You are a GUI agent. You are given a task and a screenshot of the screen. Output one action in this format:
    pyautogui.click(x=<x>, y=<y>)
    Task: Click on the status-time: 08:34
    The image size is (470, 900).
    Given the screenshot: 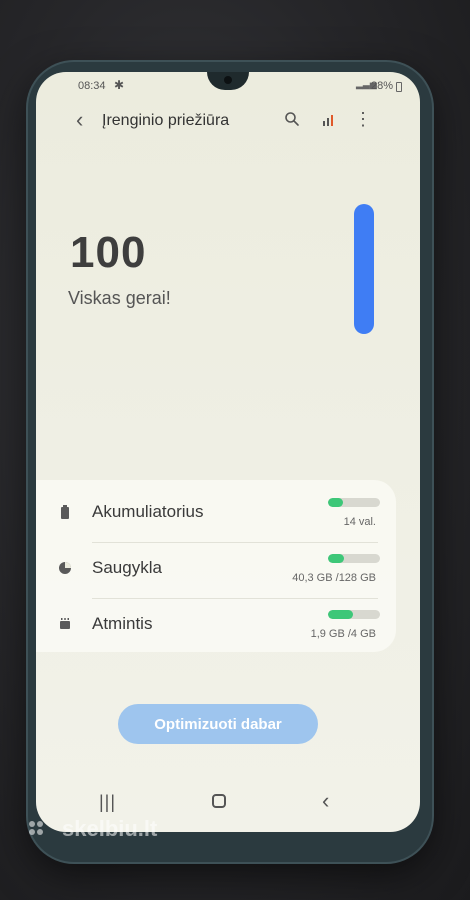 What is the action you would take?
    pyautogui.click(x=92, y=86)
    